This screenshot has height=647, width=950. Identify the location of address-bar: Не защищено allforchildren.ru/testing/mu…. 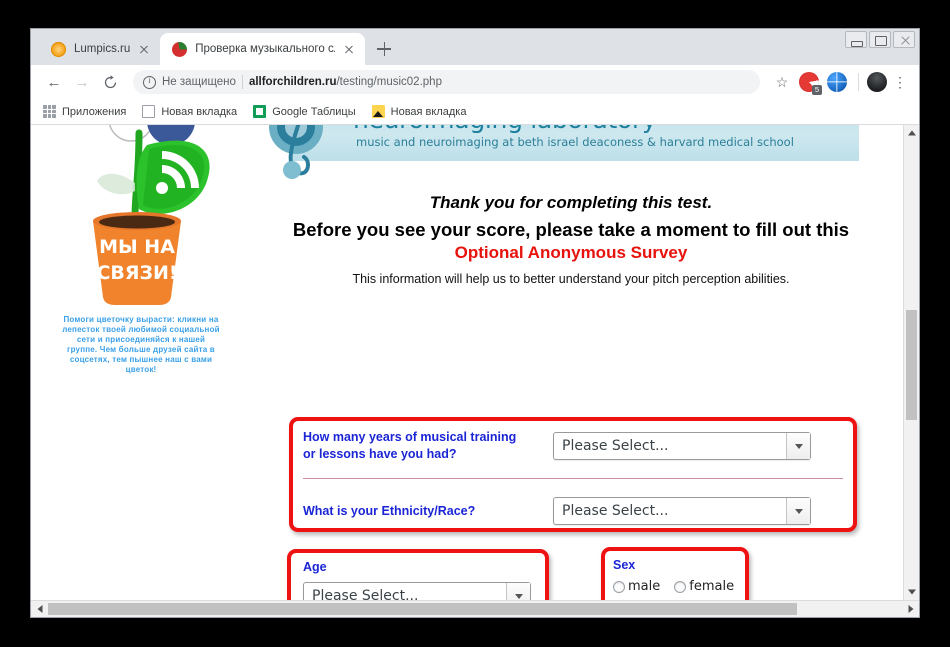
(446, 82).